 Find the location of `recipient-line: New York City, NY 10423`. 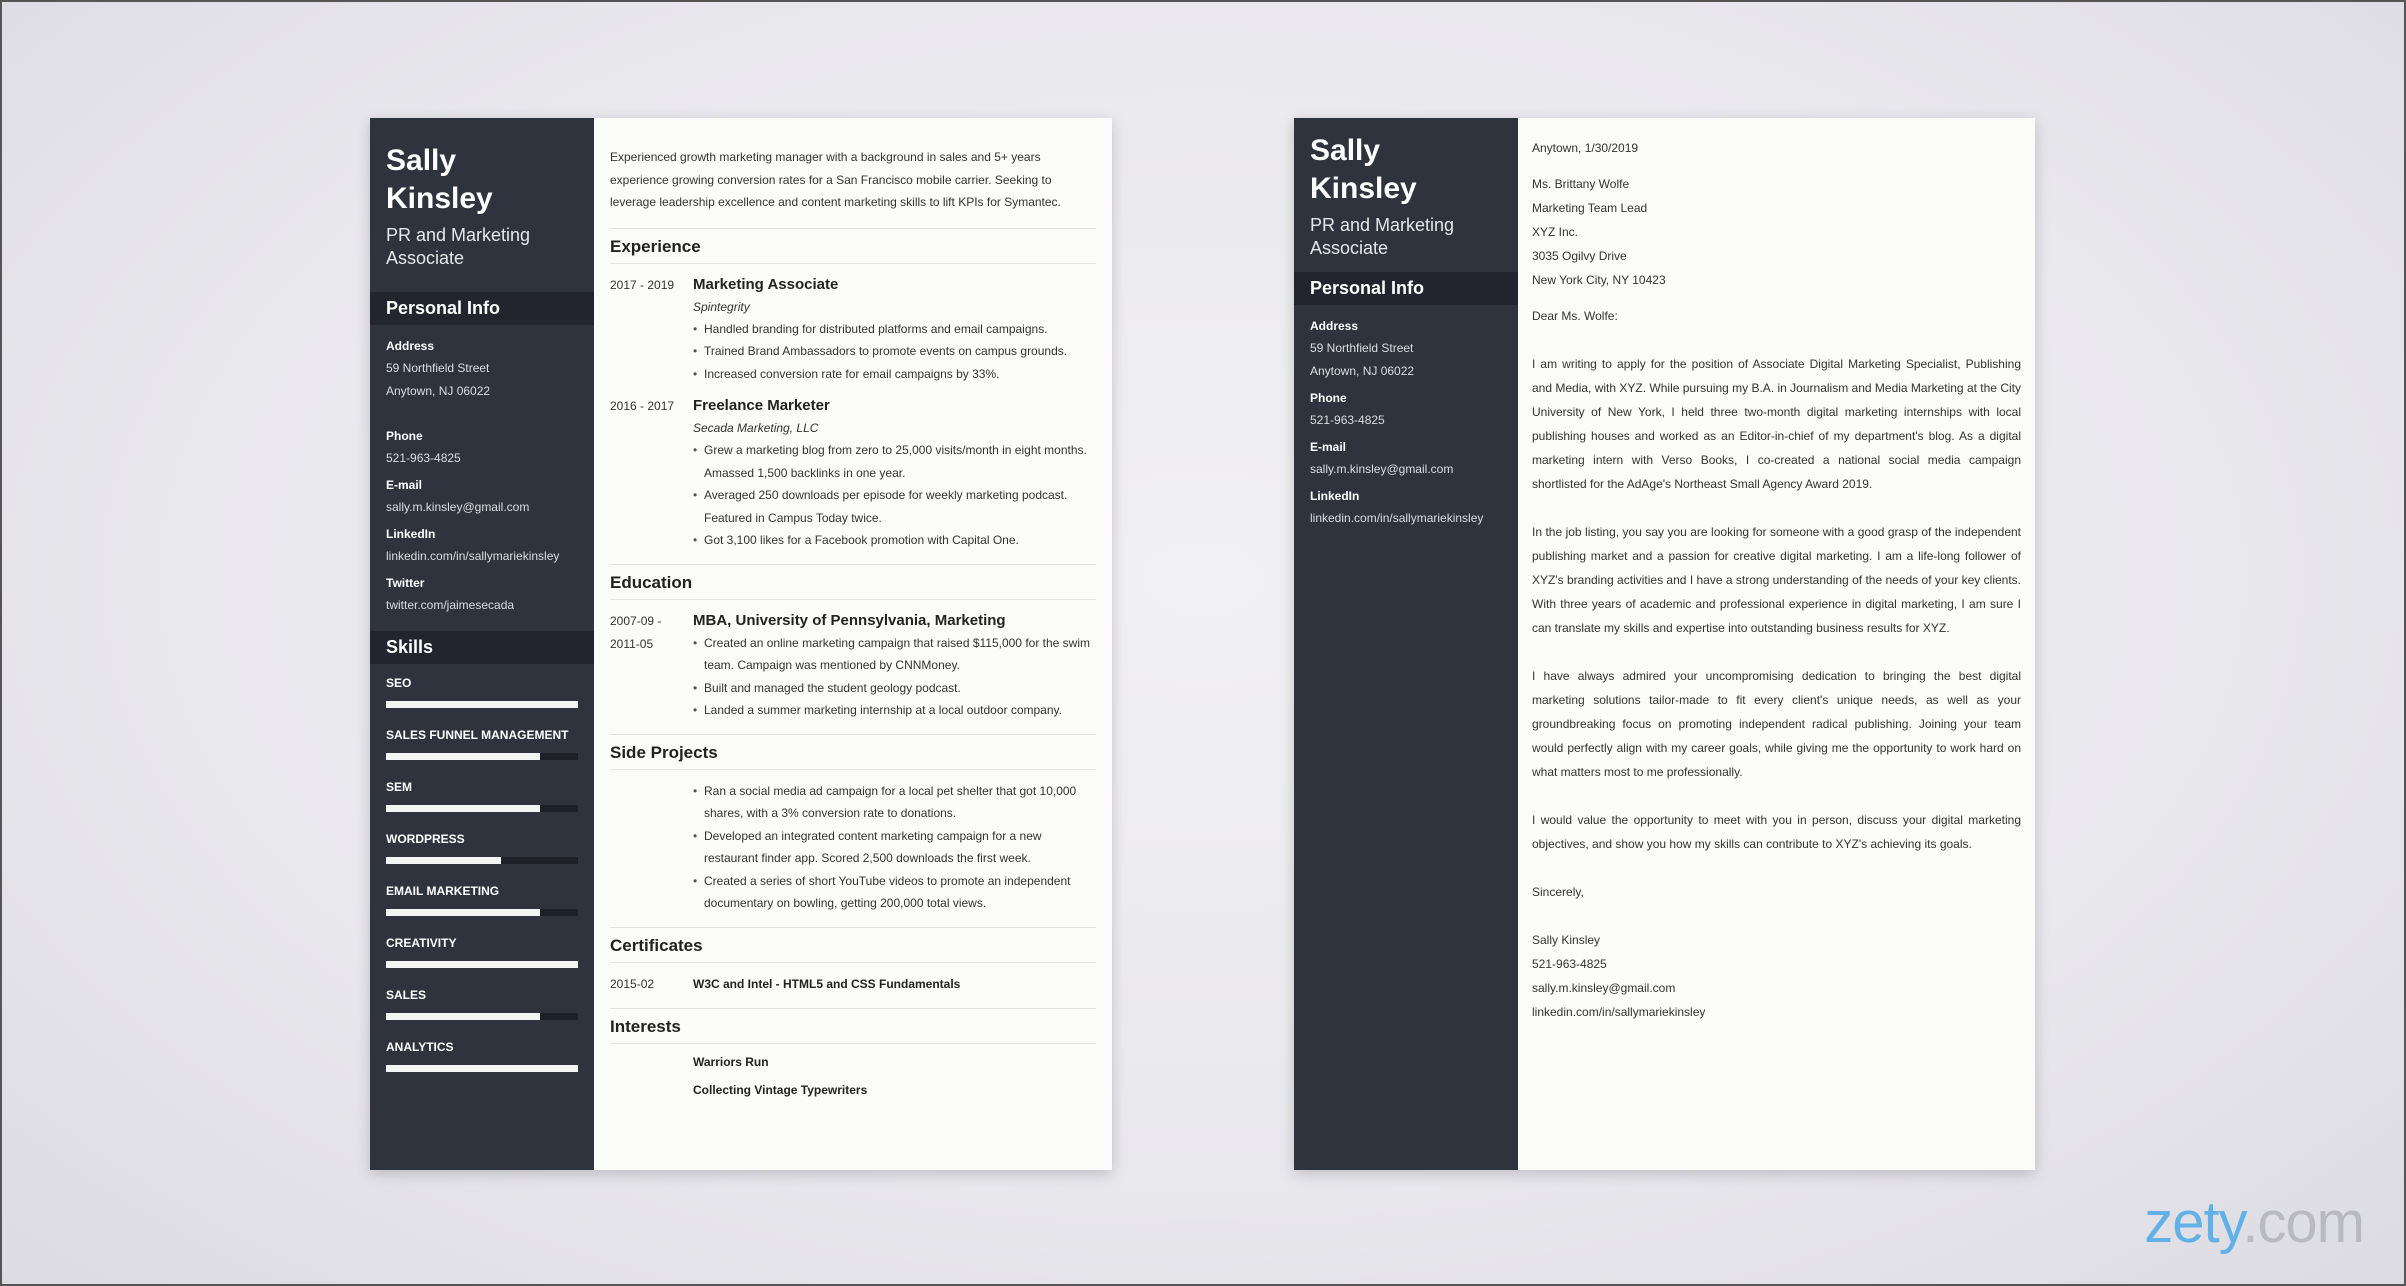

recipient-line: New York City, NY 10423 is located at coordinates (1599, 280).